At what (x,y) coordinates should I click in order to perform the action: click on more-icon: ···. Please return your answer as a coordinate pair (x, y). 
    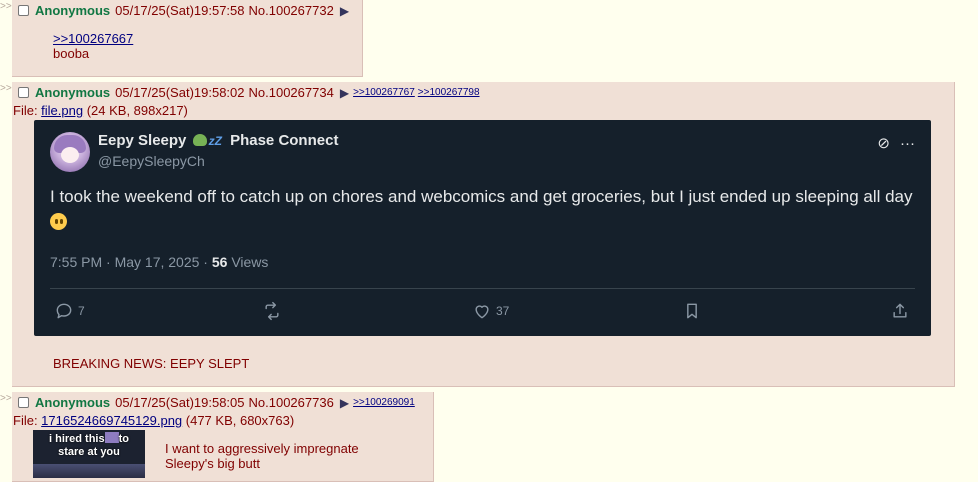
    Looking at the image, I should click on (907, 143).